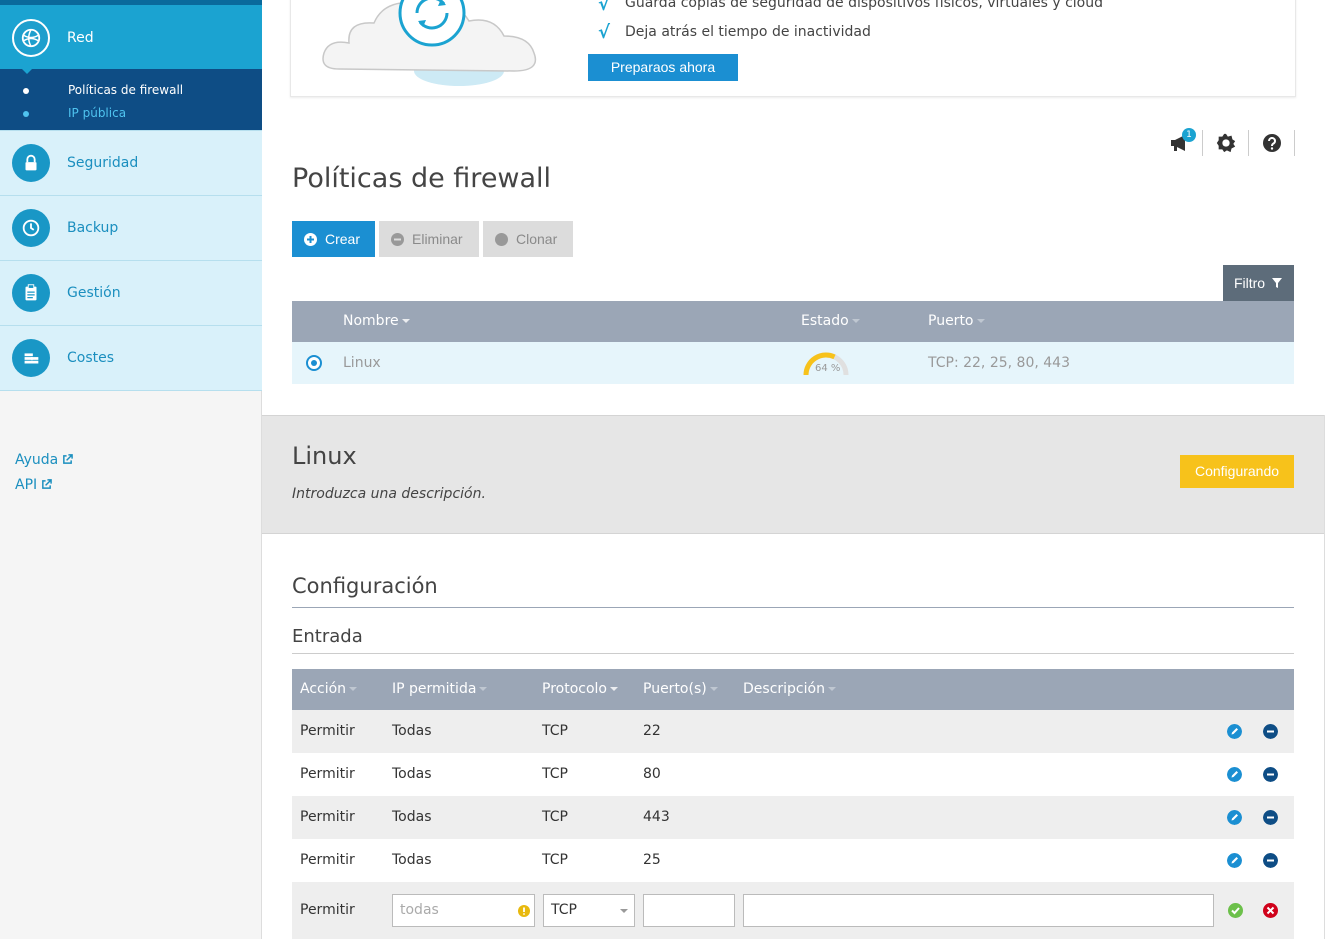  What do you see at coordinates (362, 363) in the screenshot?
I see `policy-name: Linux` at bounding box center [362, 363].